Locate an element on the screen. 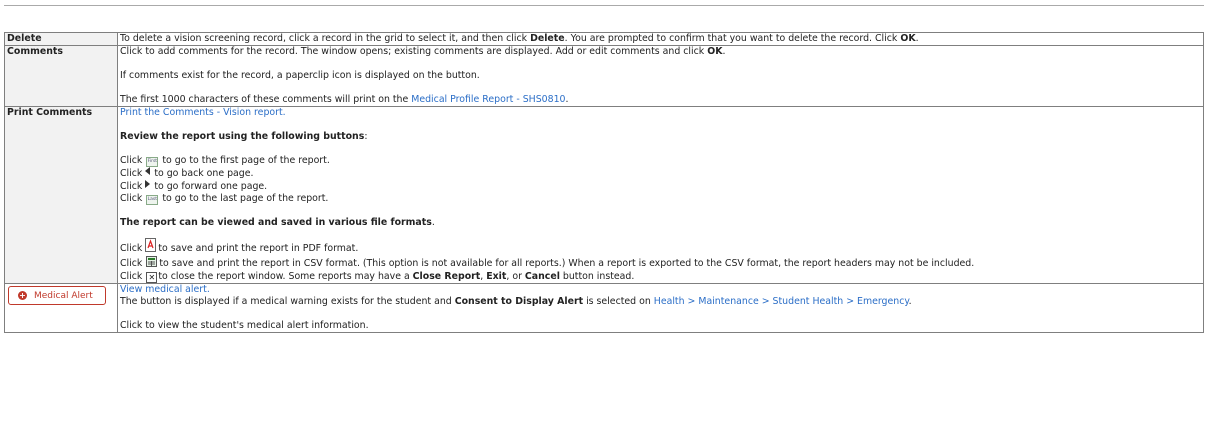 Image resolution: width=1209 pixels, height=441 pixels. forward-arrow-icon is located at coordinates (148, 184).